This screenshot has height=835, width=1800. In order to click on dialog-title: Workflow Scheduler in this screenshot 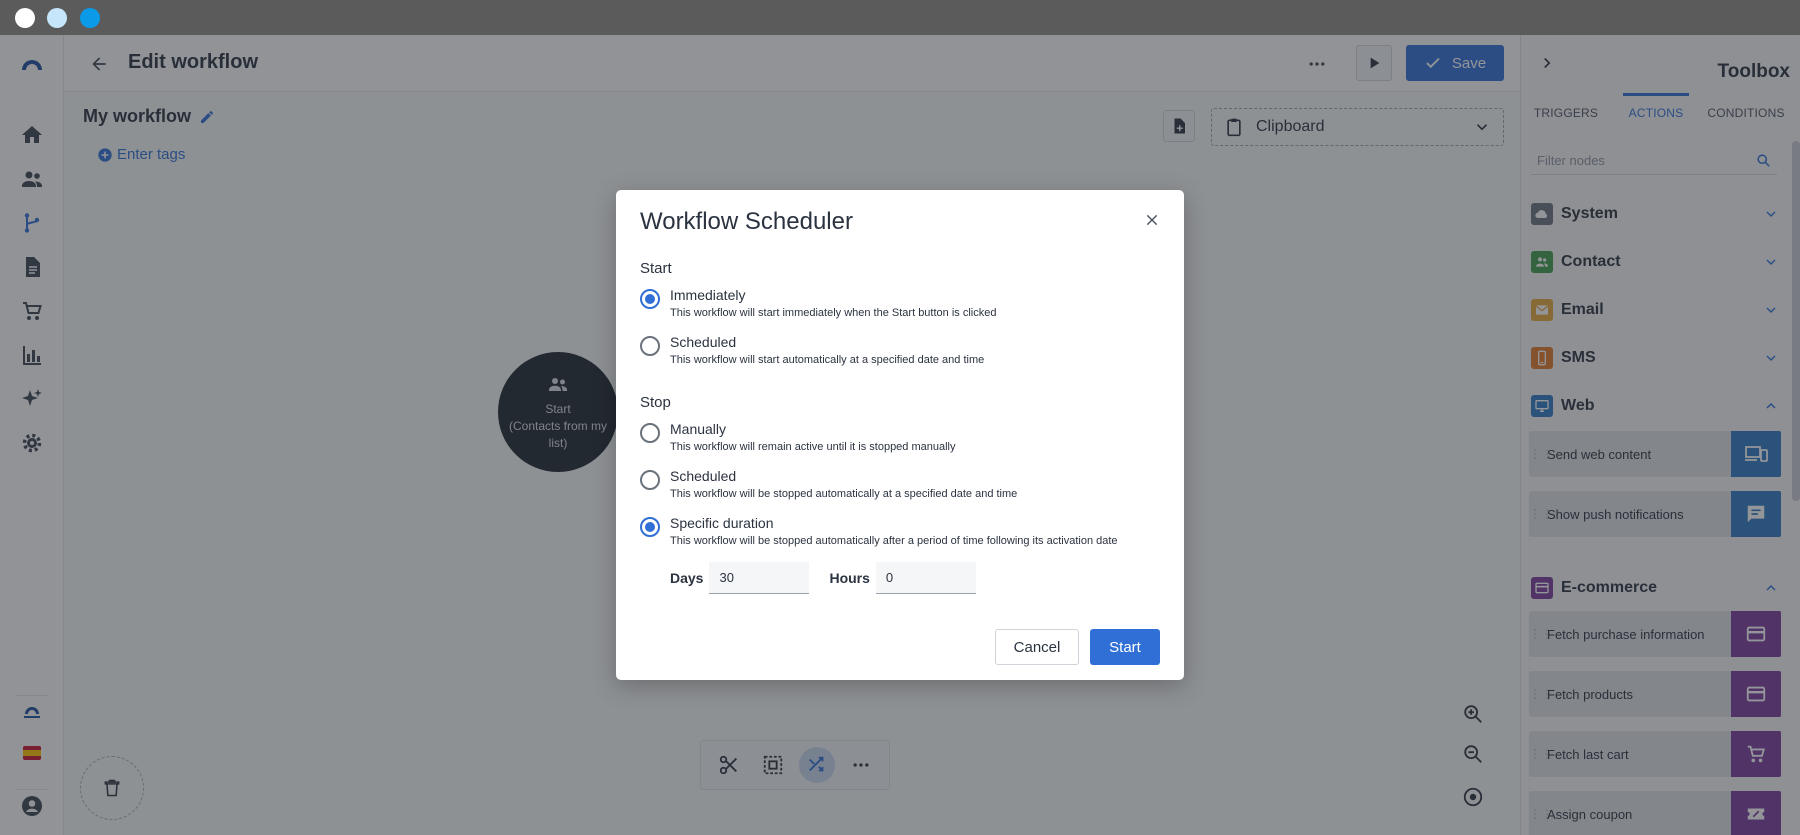, I will do `click(746, 221)`.